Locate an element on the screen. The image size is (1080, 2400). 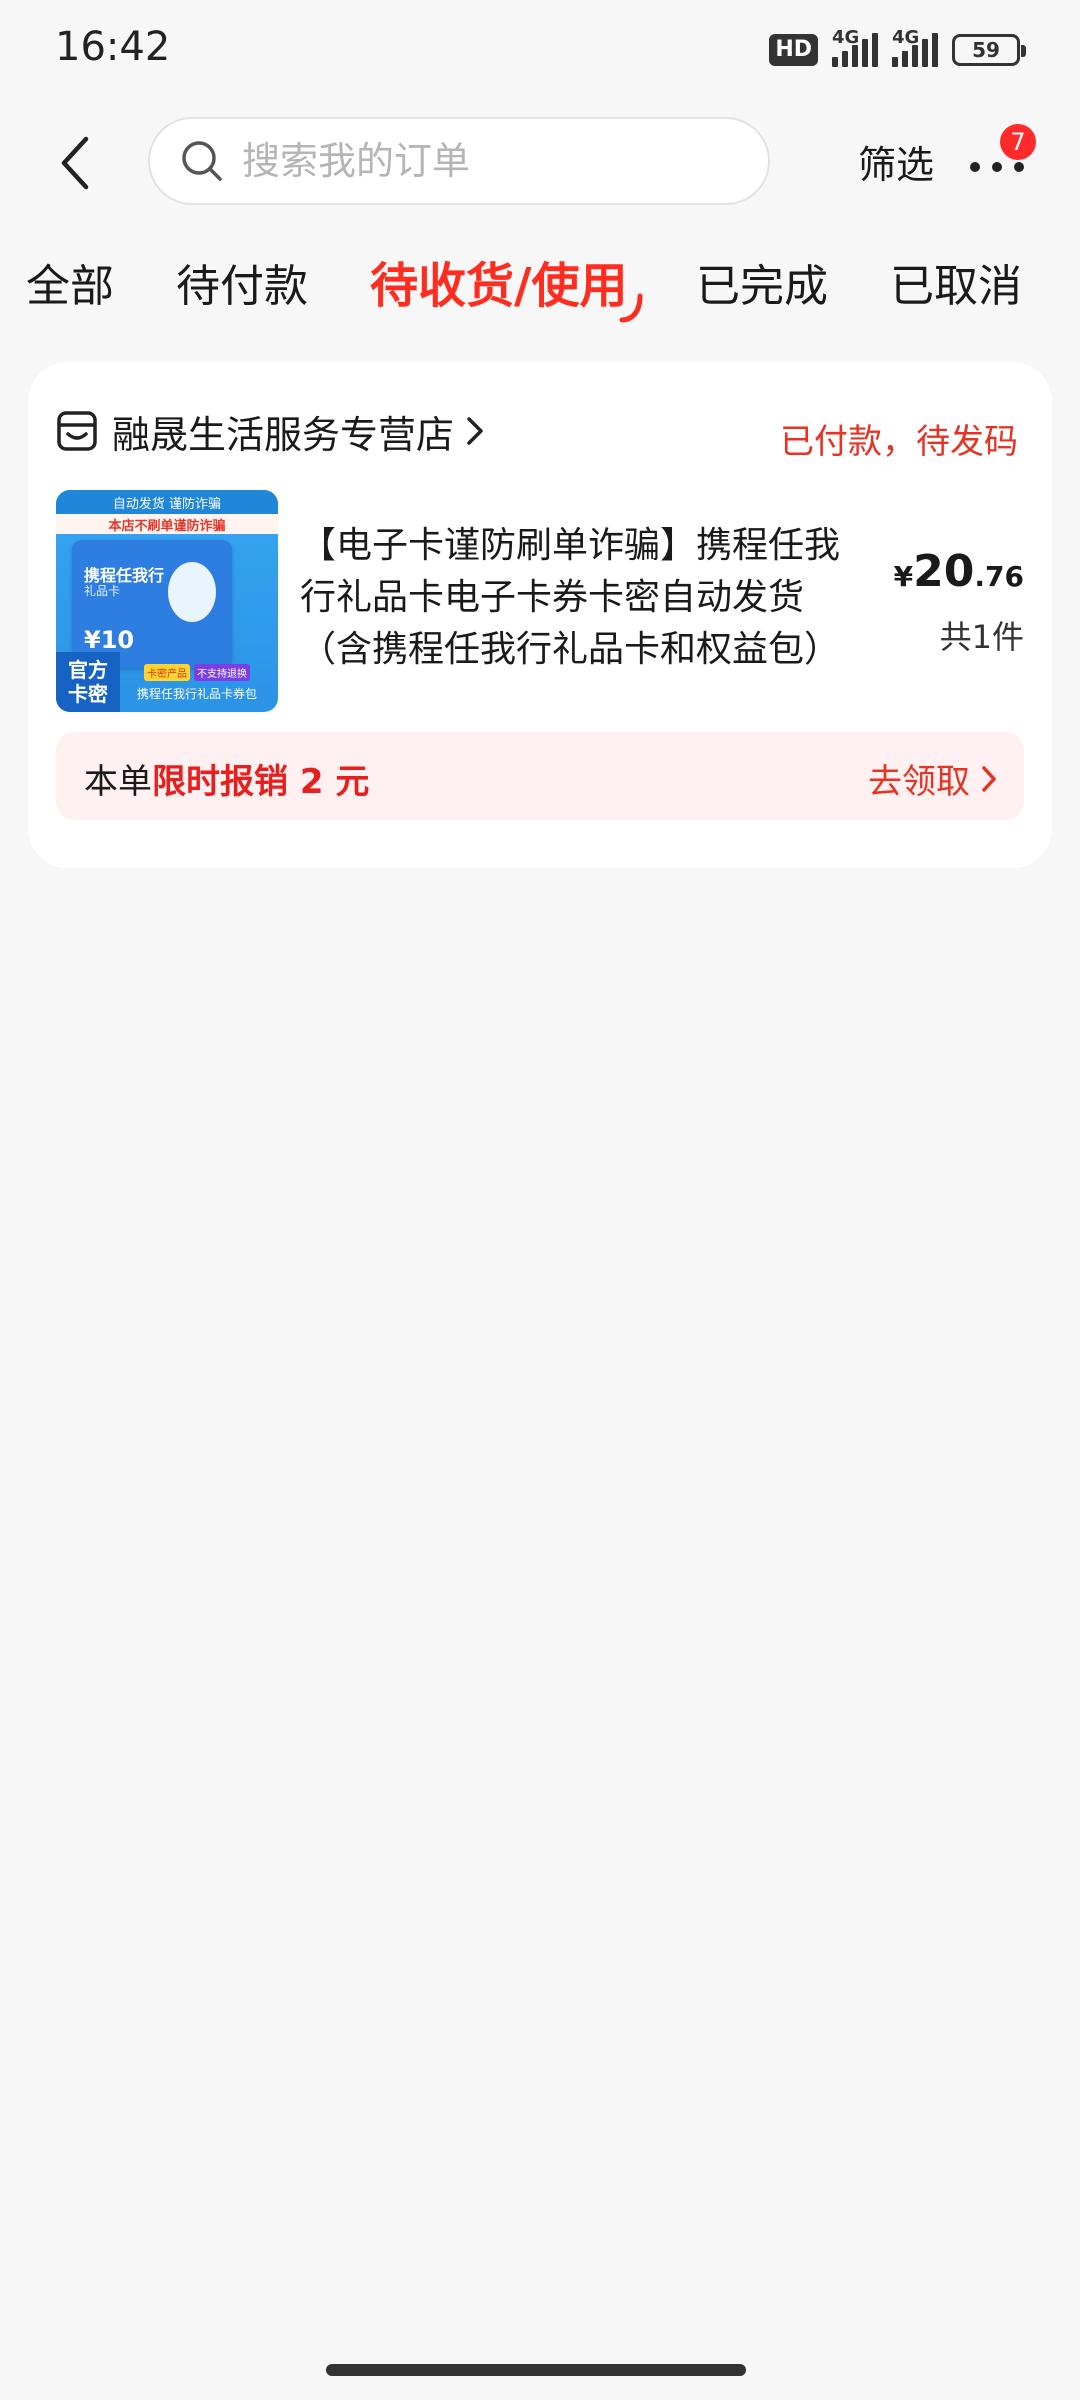
price-currency: ¥ is located at coordinates (903, 576).